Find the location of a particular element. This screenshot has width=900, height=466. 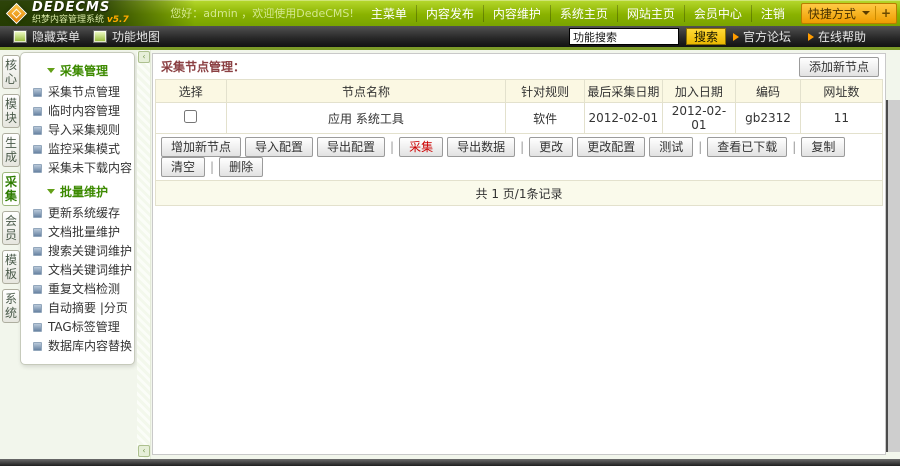

sidebar-item: 文档关键词维护 is located at coordinates (77, 270).